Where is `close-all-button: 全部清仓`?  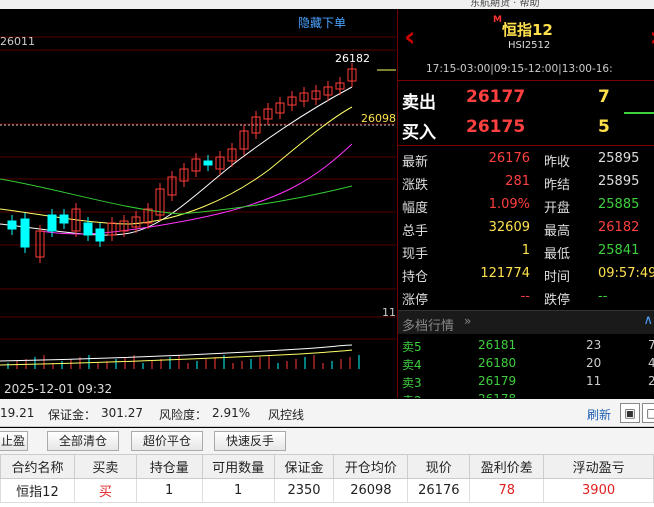
close-all-button: 全部清仓 is located at coordinates (83, 441).